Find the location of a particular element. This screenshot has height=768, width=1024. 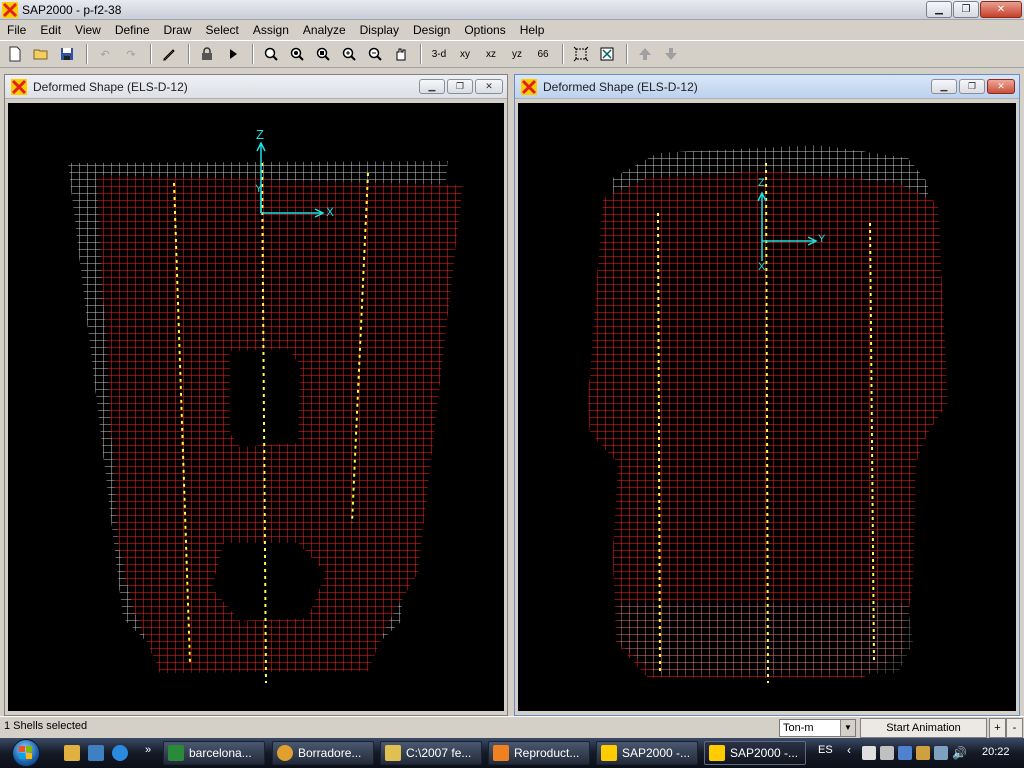

run-analysis-icon is located at coordinates (233, 54).